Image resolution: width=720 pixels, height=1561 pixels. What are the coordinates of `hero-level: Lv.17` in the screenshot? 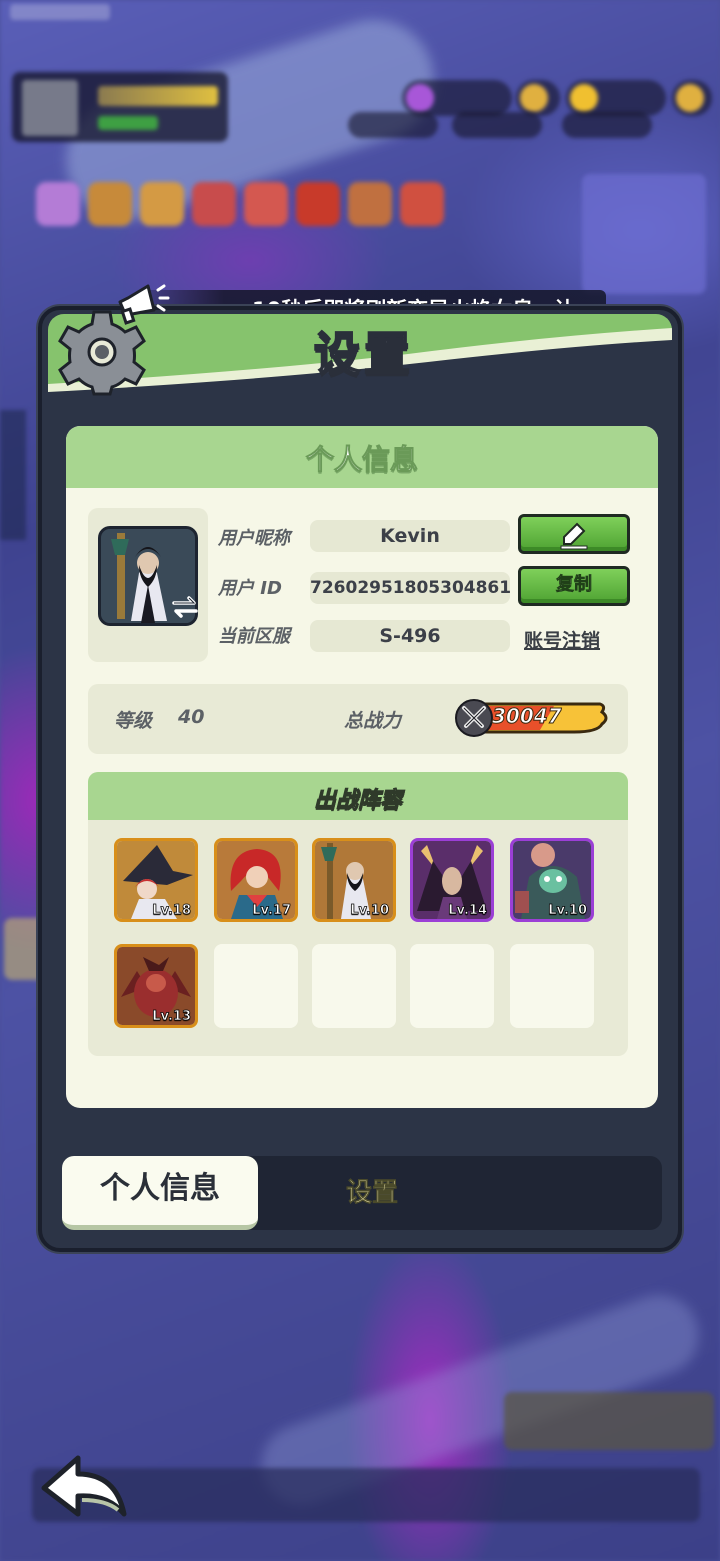 It's located at (271, 911).